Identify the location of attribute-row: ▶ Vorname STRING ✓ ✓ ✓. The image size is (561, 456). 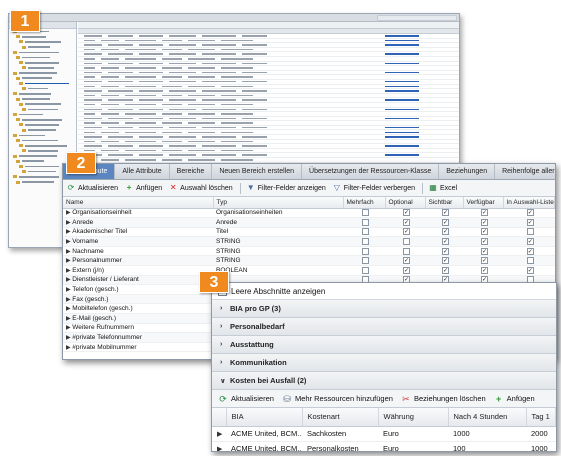
(309, 241).